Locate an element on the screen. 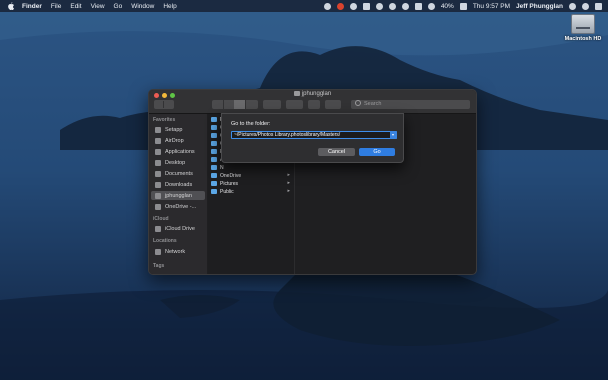 The width and height of the screenshot is (608, 380). window-title: jphungglan is located at coordinates (312, 94).